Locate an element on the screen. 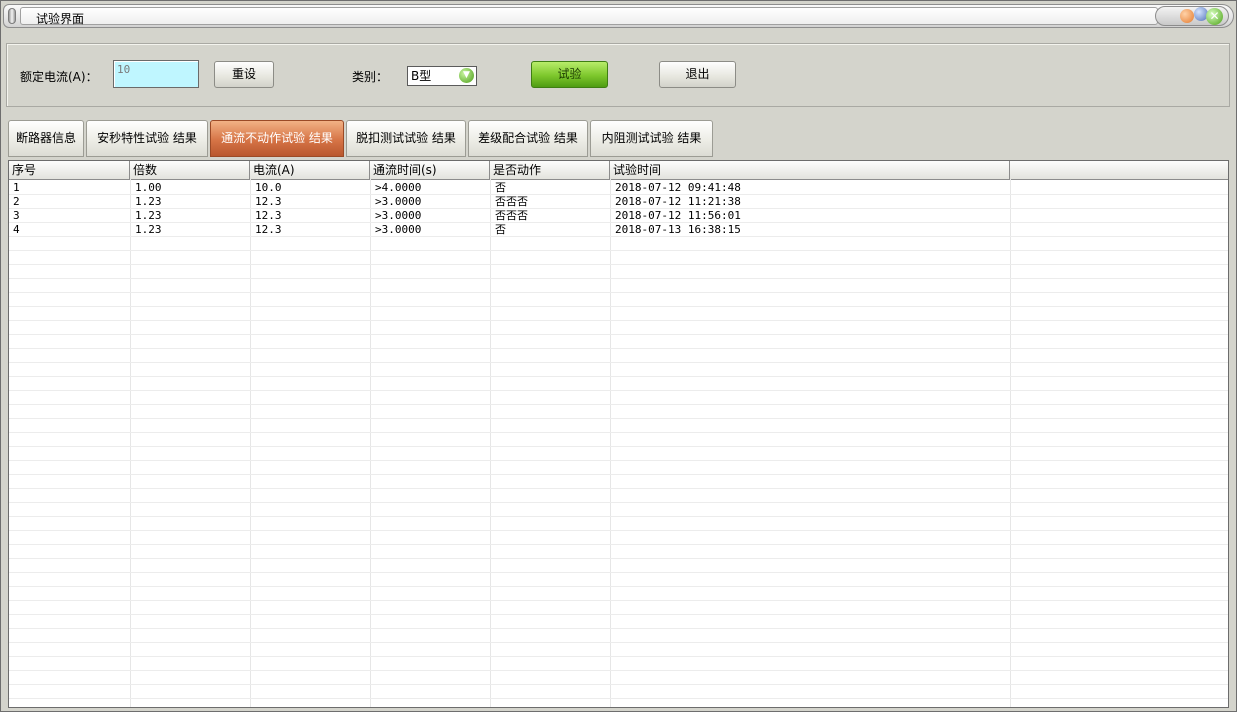 Image resolution: width=1237 pixels, height=712 pixels. table-header: 序号 倍数 电流(A) 通流时间(s) 是否动作 试验时间 is located at coordinates (618, 170).